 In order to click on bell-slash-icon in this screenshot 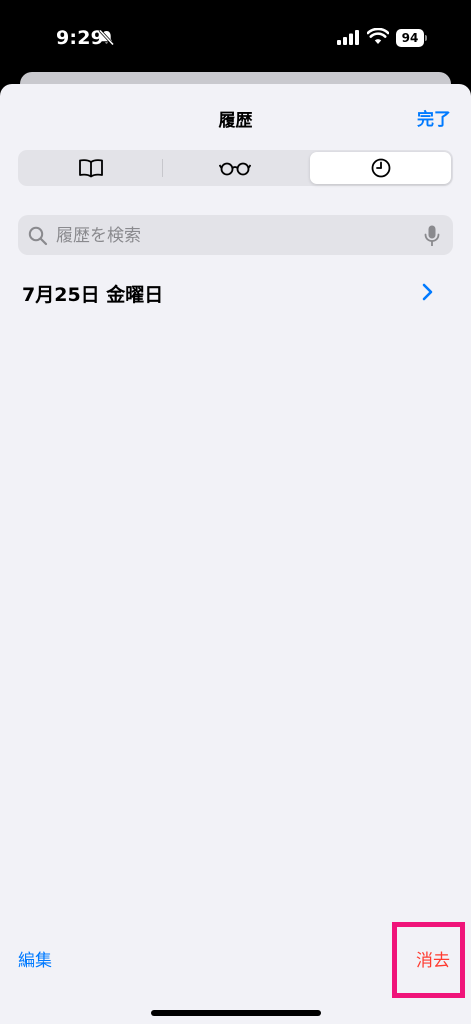, I will do `click(106, 37)`.